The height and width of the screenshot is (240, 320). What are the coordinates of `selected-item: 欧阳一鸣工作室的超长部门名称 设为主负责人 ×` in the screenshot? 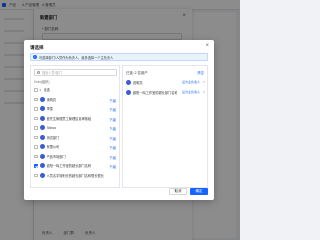 It's located at (166, 92).